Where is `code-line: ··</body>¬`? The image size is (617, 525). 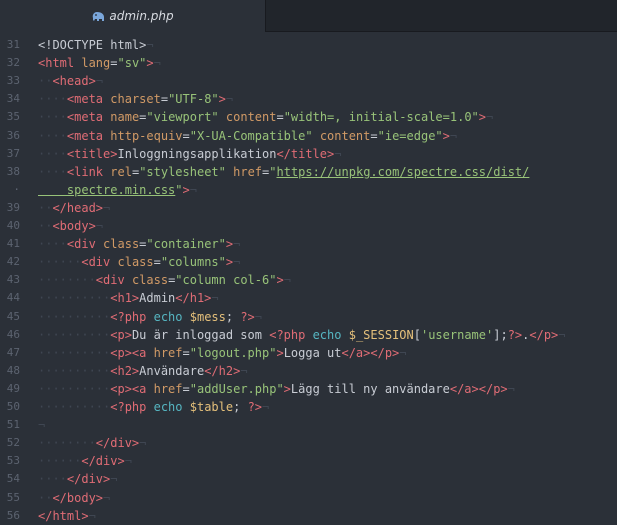 code-line: ··</body>¬ is located at coordinates (74, 498).